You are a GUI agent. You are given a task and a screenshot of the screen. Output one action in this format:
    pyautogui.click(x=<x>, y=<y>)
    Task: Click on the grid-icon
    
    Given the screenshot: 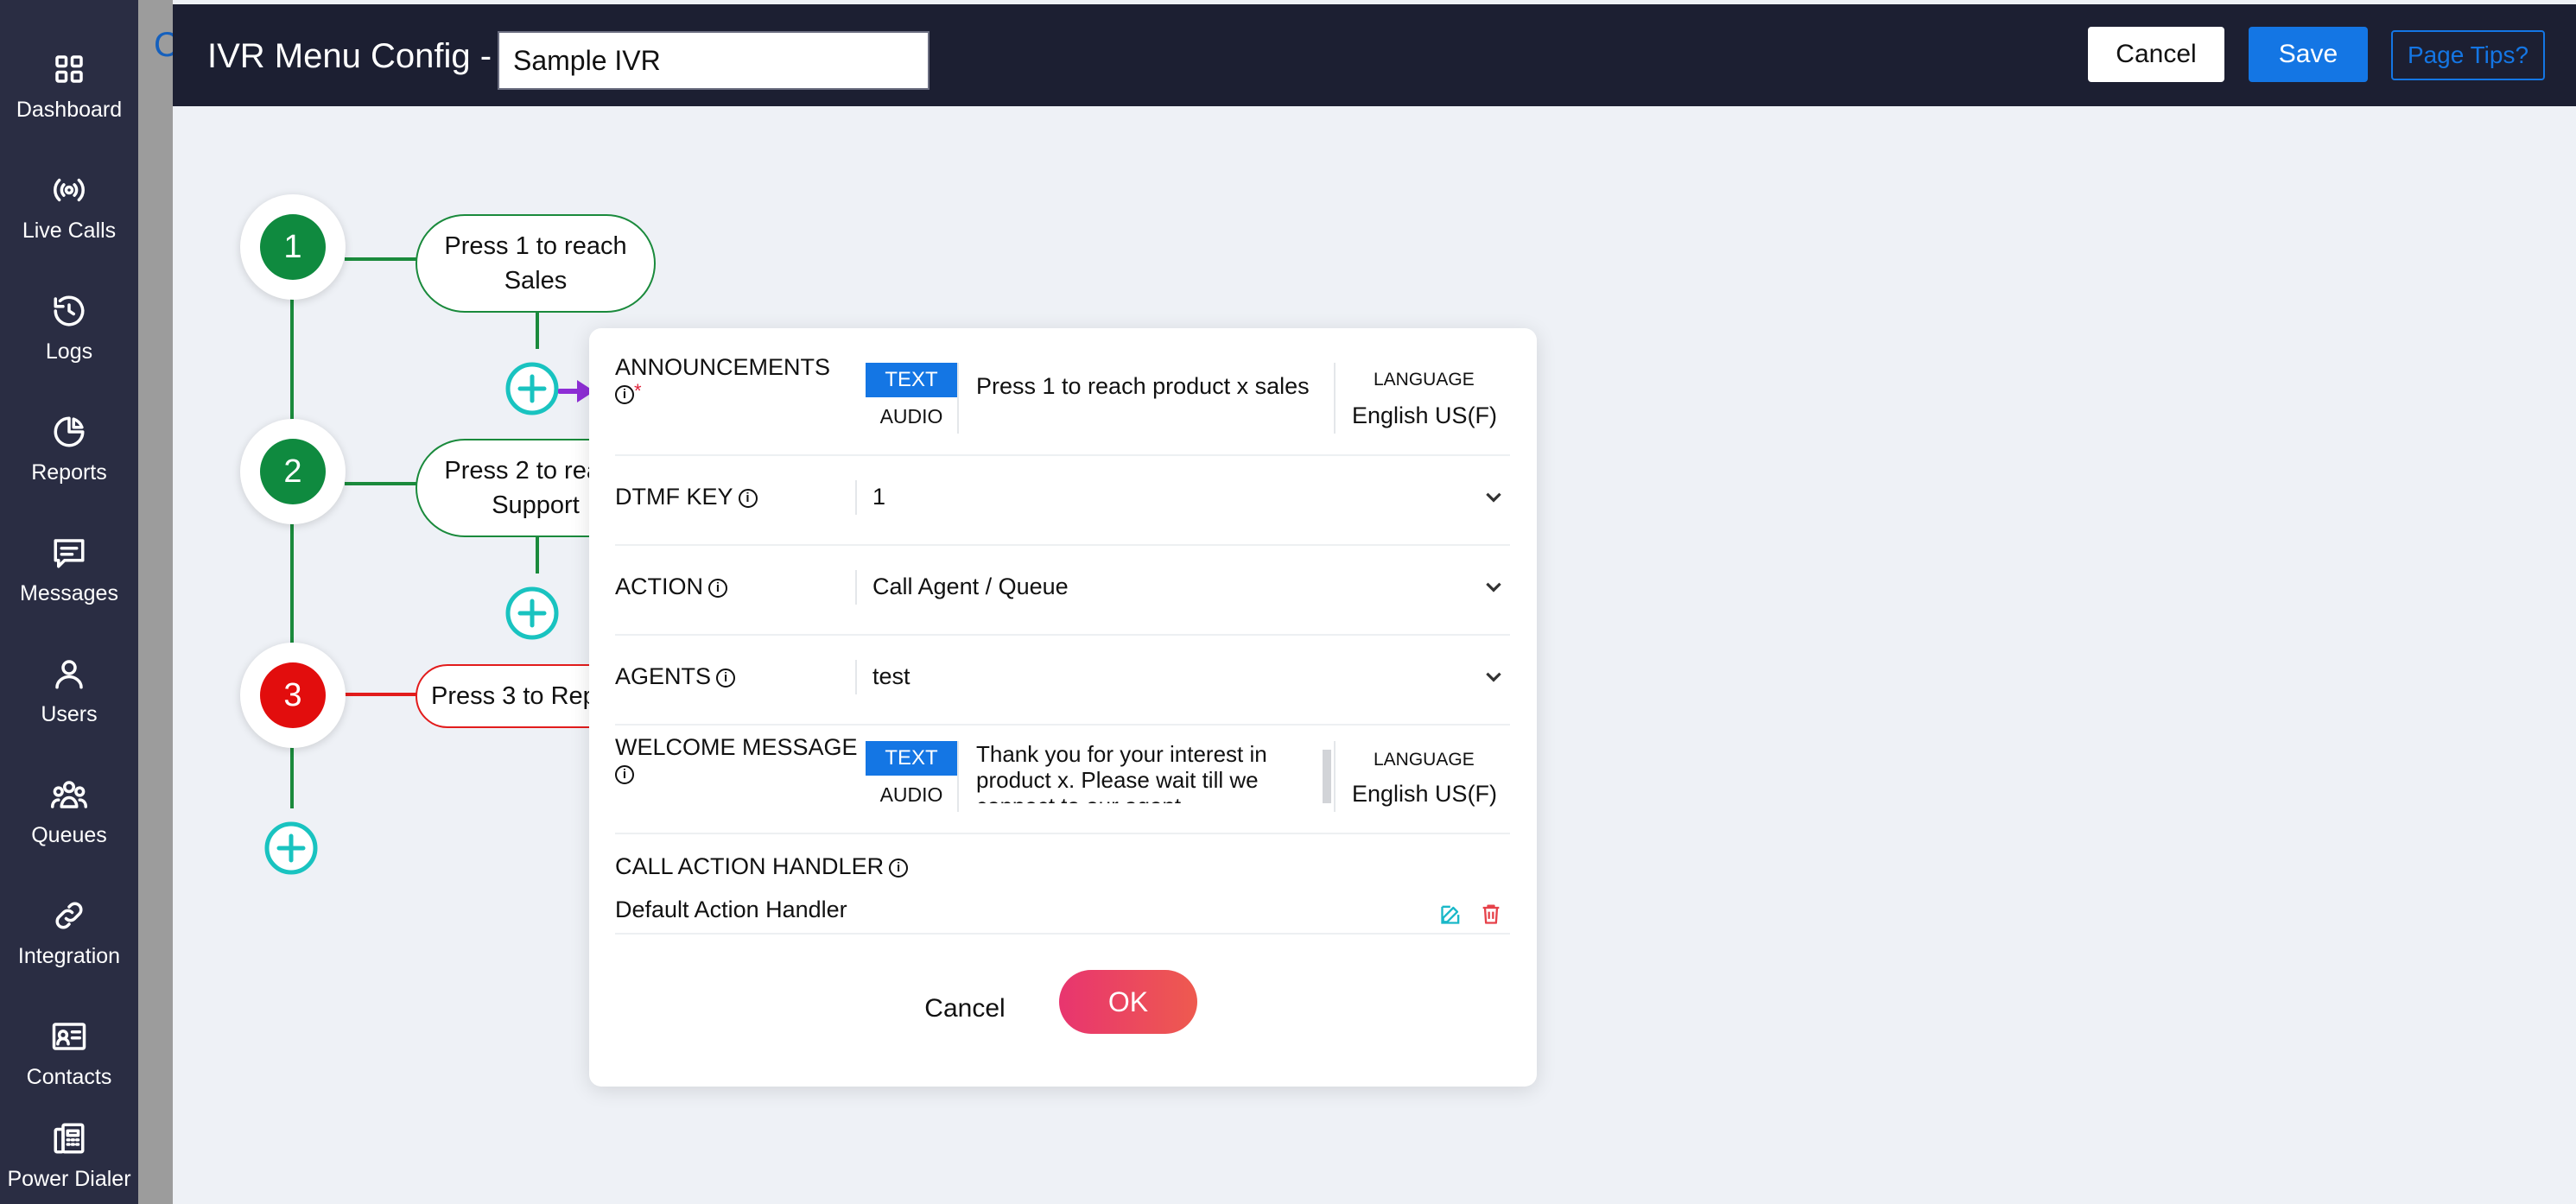 What is the action you would take?
    pyautogui.click(x=69, y=68)
    